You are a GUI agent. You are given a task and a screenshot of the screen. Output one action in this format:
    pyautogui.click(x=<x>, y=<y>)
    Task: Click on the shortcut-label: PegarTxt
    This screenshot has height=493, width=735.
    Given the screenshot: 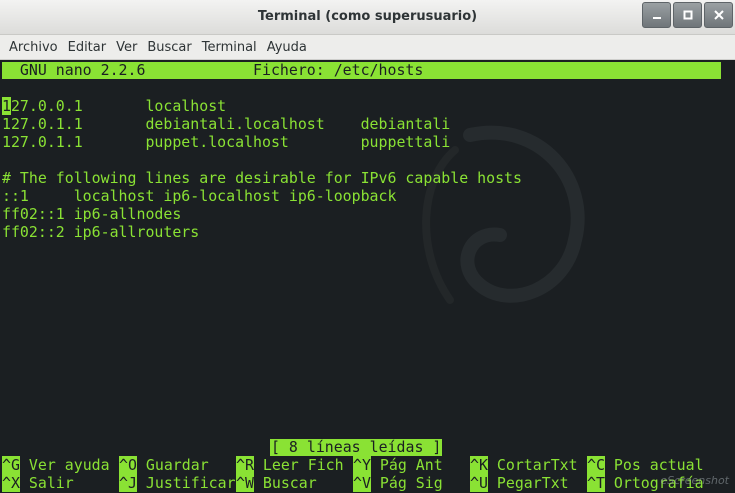 What is the action you would take?
    pyautogui.click(x=528, y=483)
    